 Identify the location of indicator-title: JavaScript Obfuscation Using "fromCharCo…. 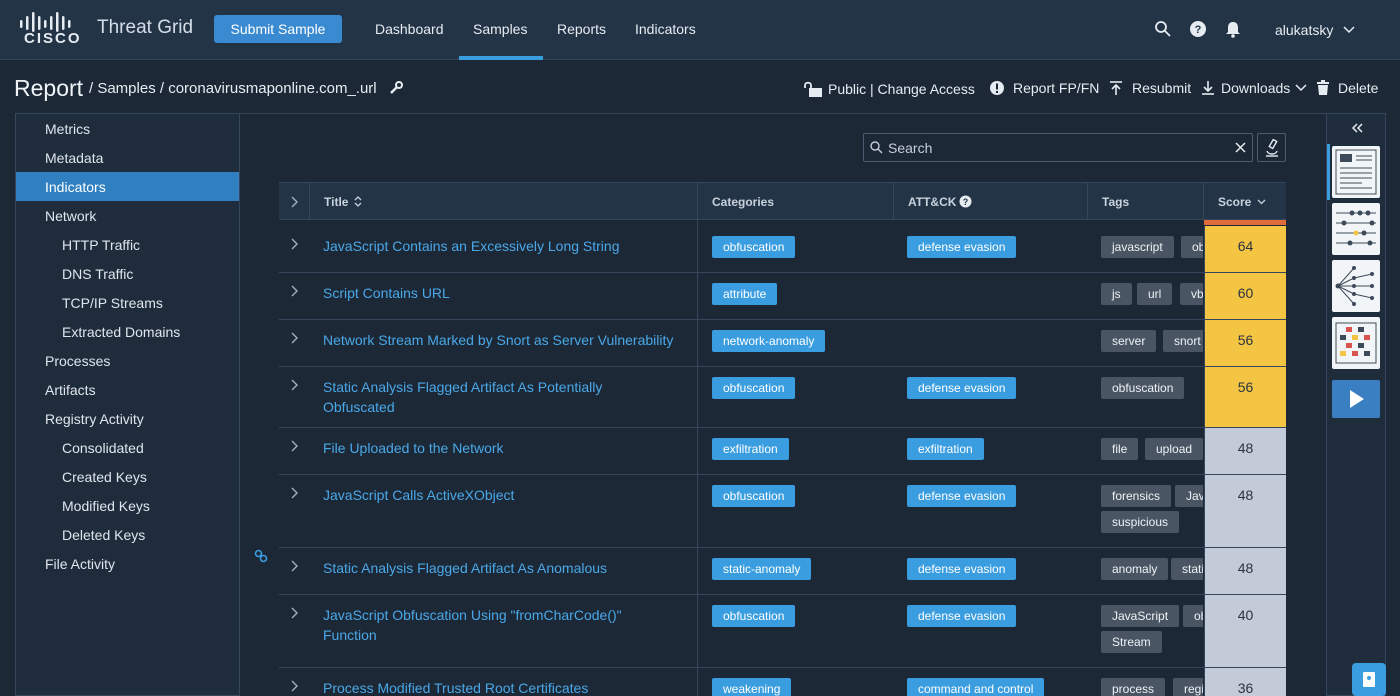
(483, 625).